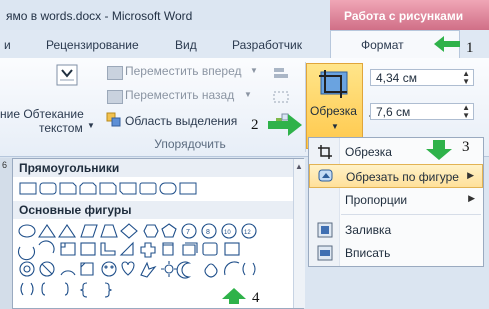 The width and height of the screenshot is (489, 309). I want to click on step3-number: 3, so click(466, 147).